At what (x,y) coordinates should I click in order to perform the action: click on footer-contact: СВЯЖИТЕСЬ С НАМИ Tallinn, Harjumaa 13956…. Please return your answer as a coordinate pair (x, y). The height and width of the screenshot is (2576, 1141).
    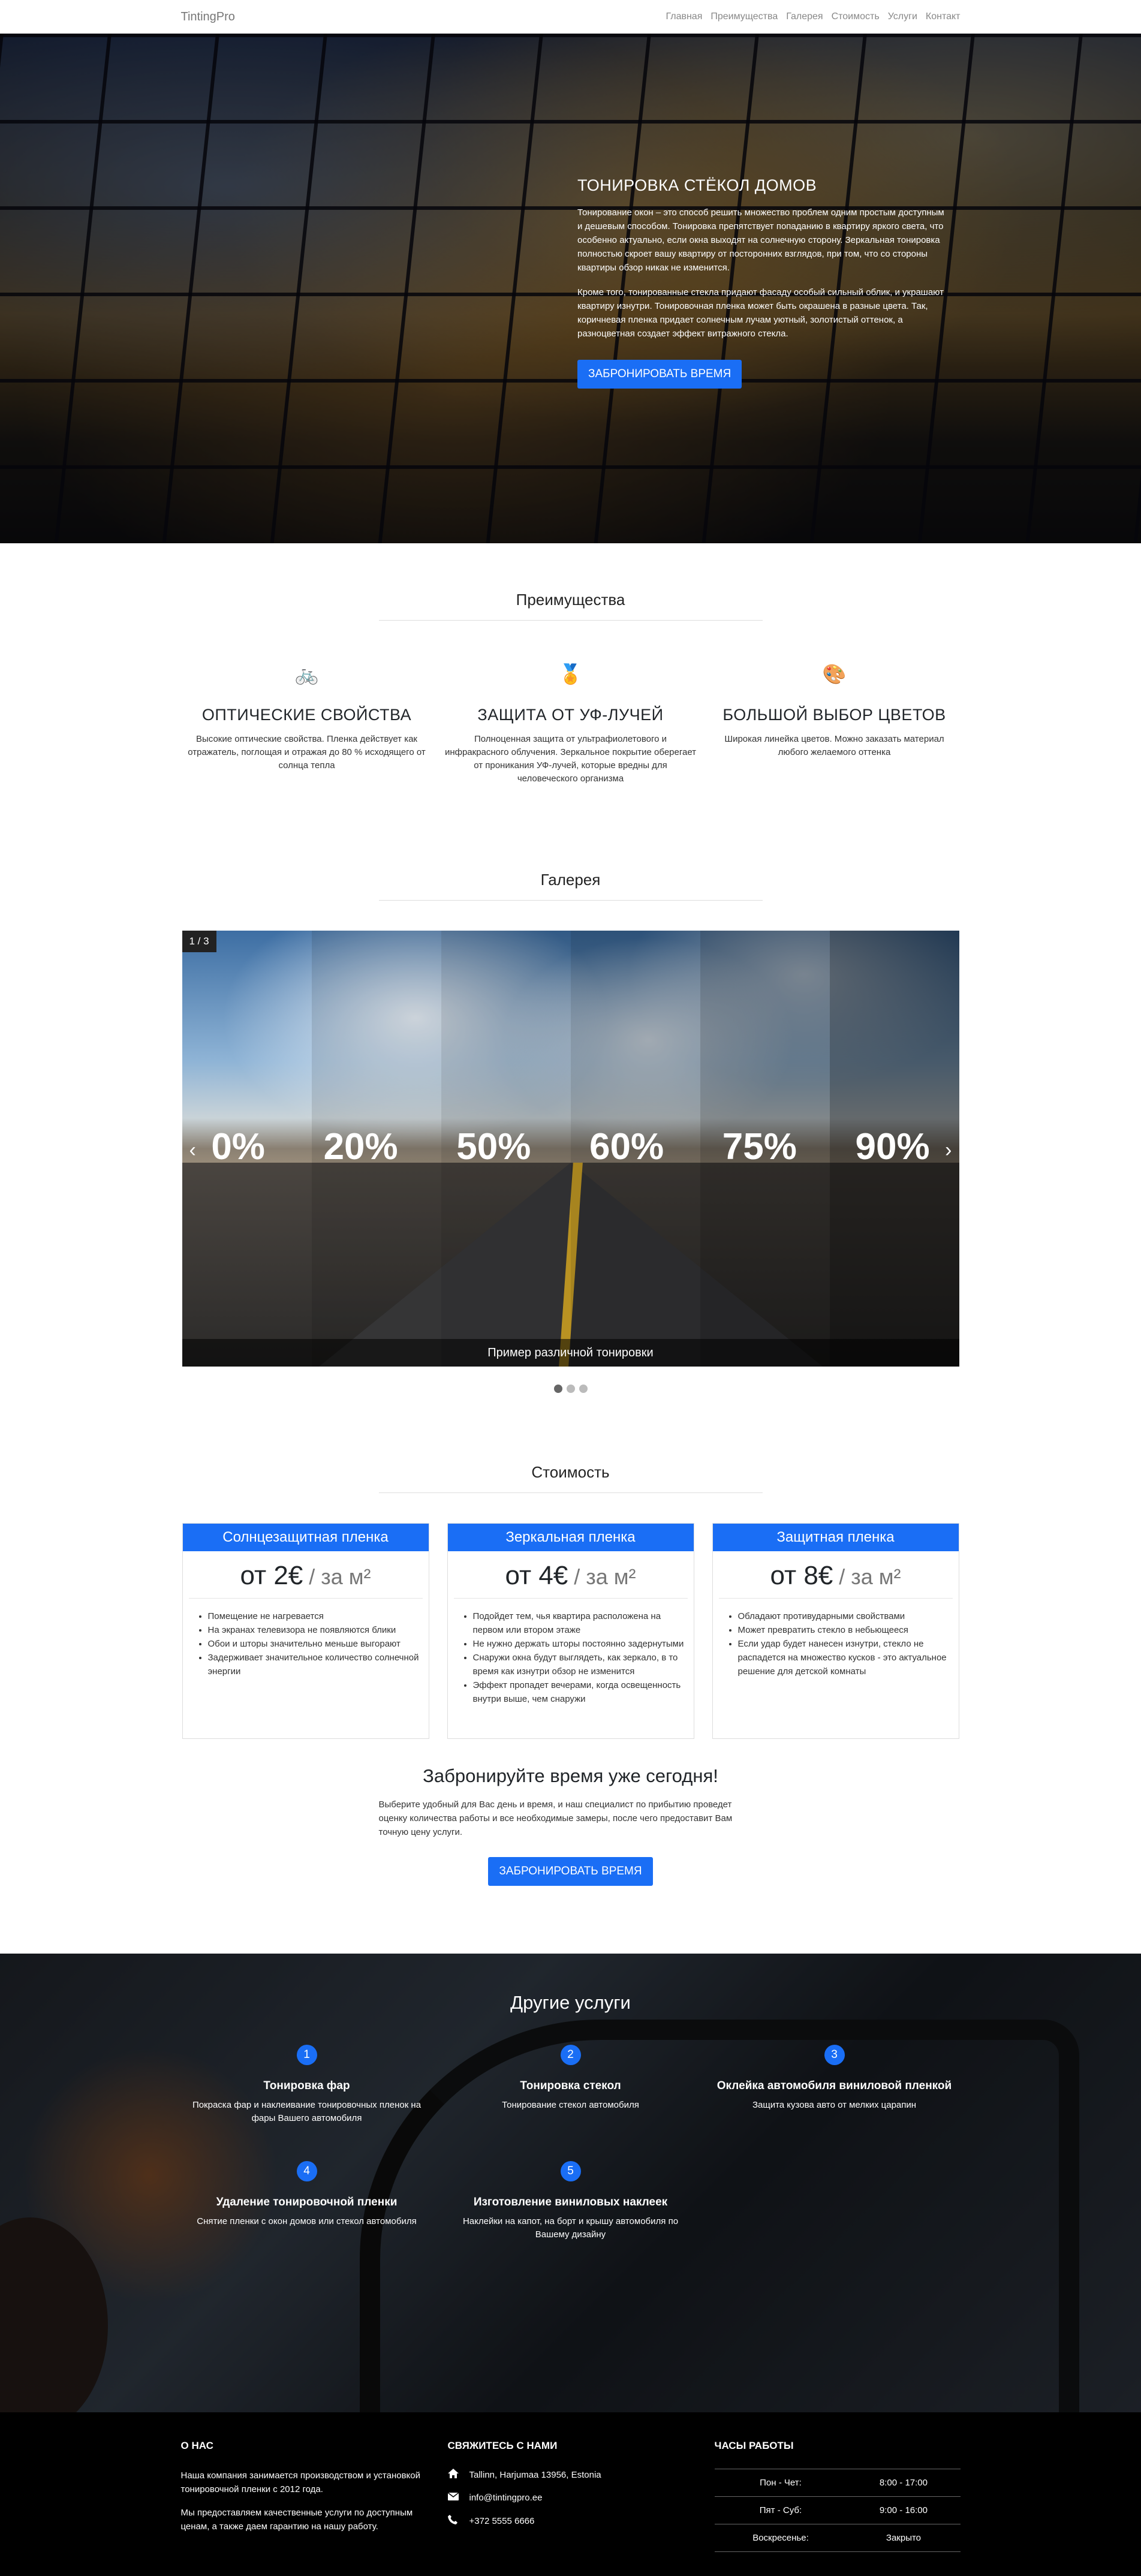
    Looking at the image, I should click on (570, 2496).